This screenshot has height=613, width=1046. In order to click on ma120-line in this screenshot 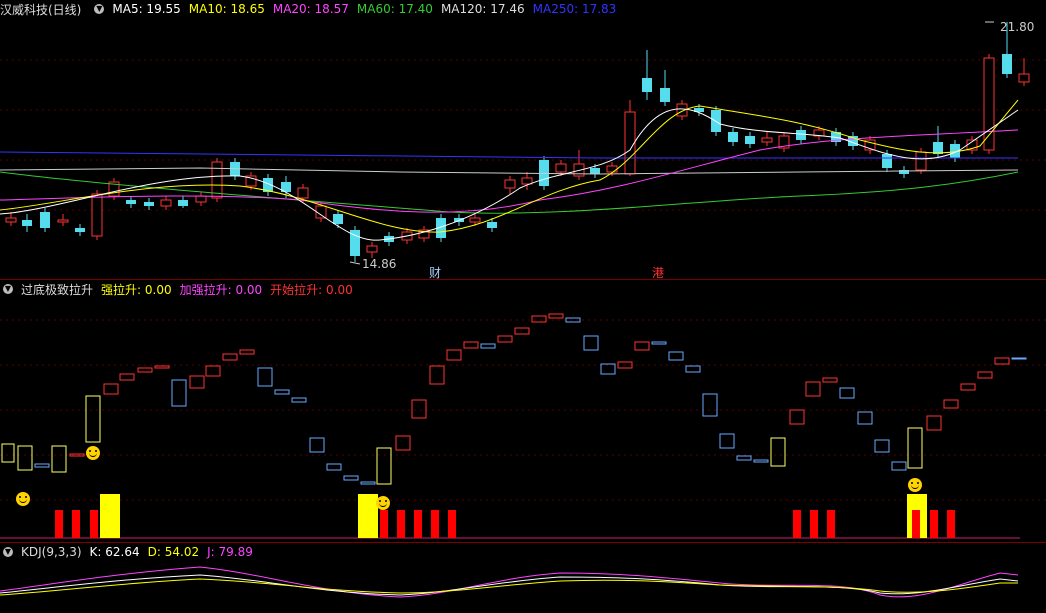, I will do `click(509, 171)`.